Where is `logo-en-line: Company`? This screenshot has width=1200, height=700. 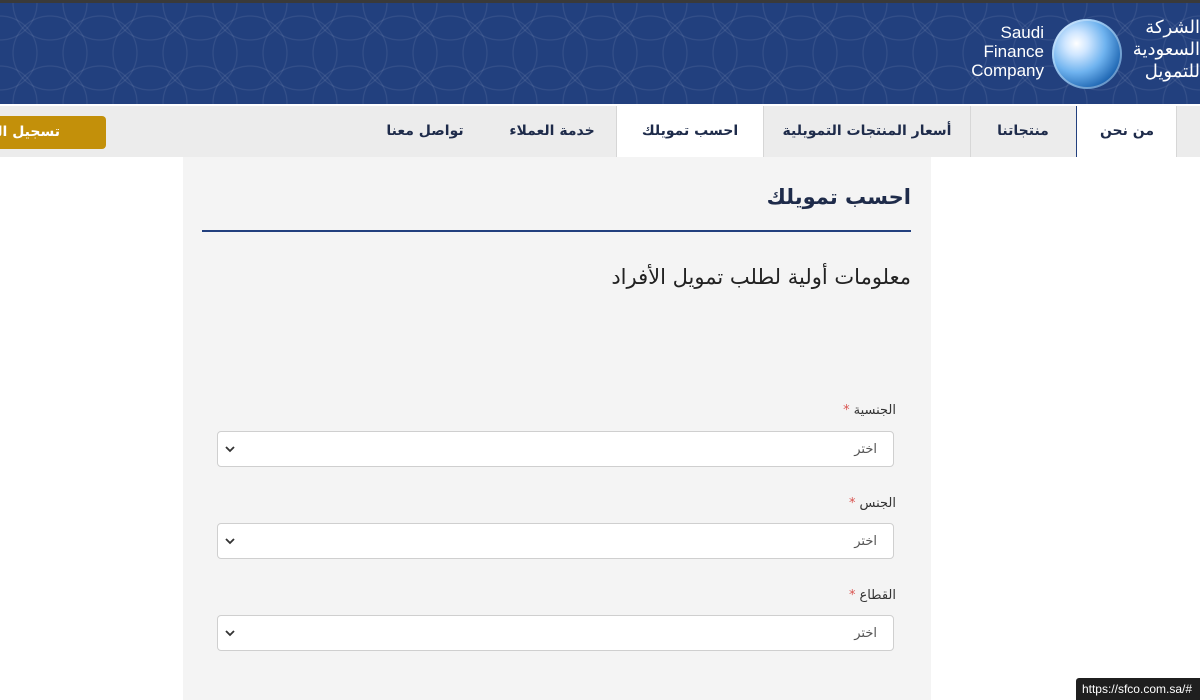 logo-en-line: Company is located at coordinates (1007, 70).